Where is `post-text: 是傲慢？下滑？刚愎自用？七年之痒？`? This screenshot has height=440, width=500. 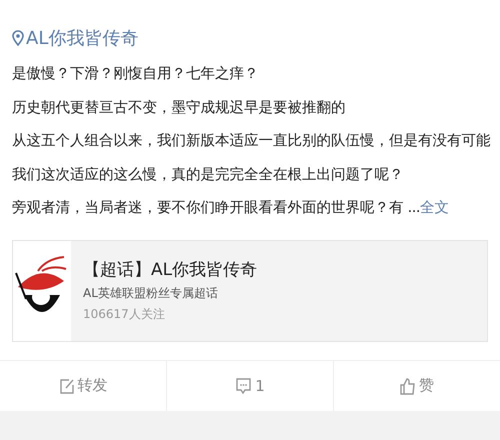
post-text: 是傲慢？下滑？刚愎自用？七年之痒？ is located at coordinates (135, 74).